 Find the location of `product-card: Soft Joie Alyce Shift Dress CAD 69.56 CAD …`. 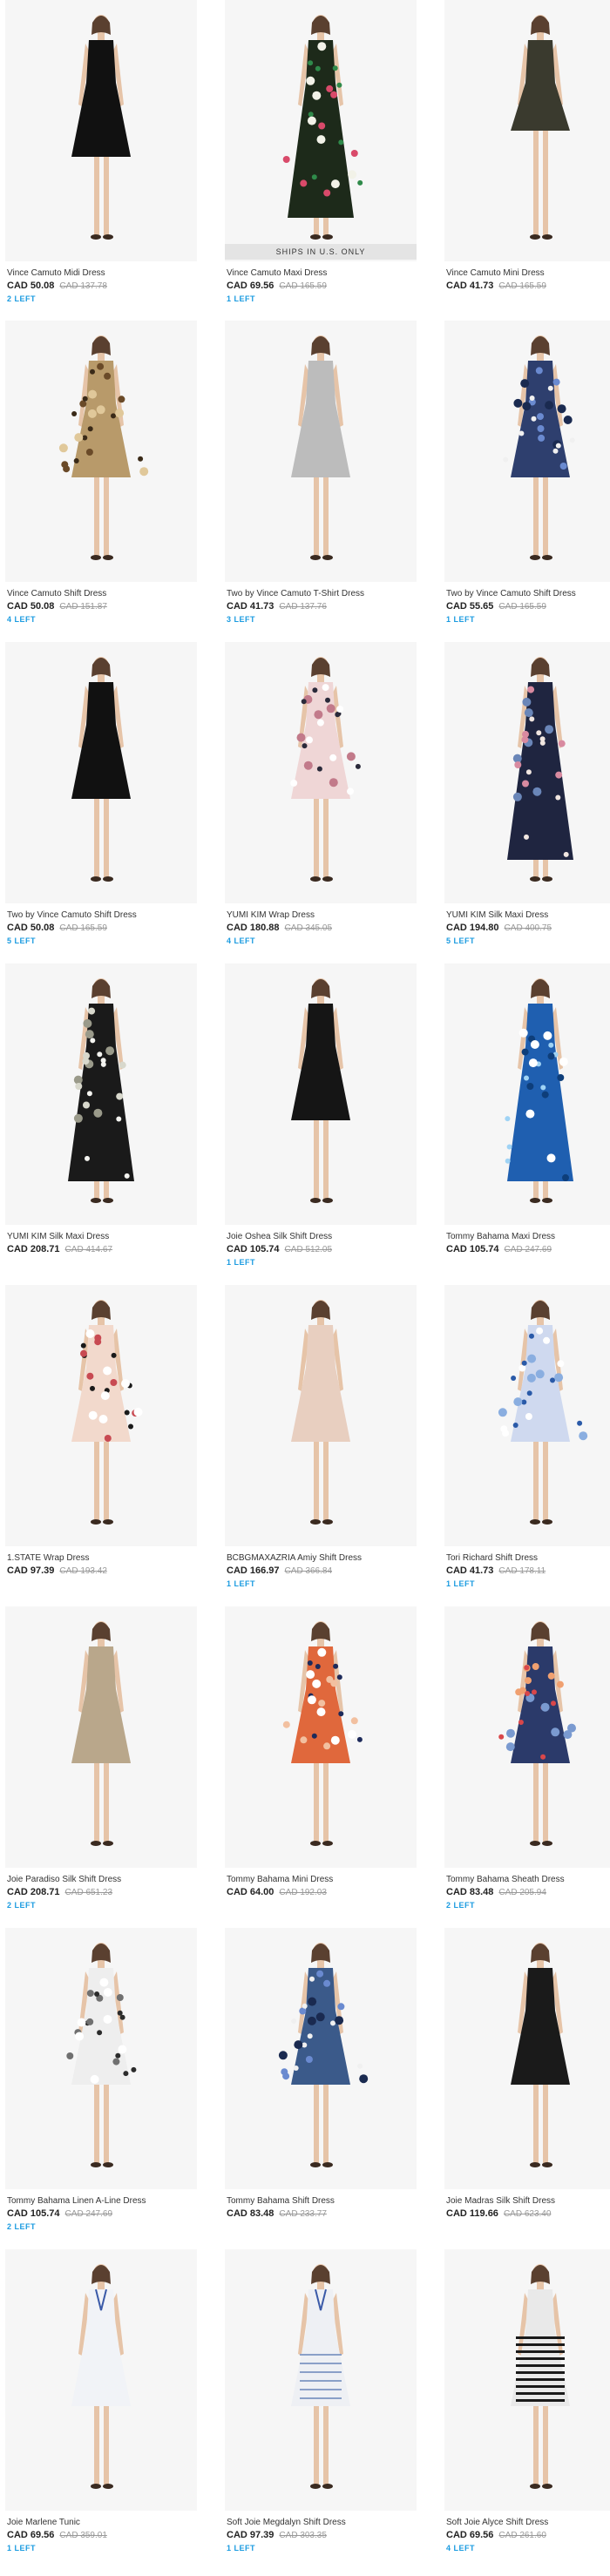

product-card: Soft Joie Alyce Shift Dress CAD 69.56 CAD … is located at coordinates (524, 2410).